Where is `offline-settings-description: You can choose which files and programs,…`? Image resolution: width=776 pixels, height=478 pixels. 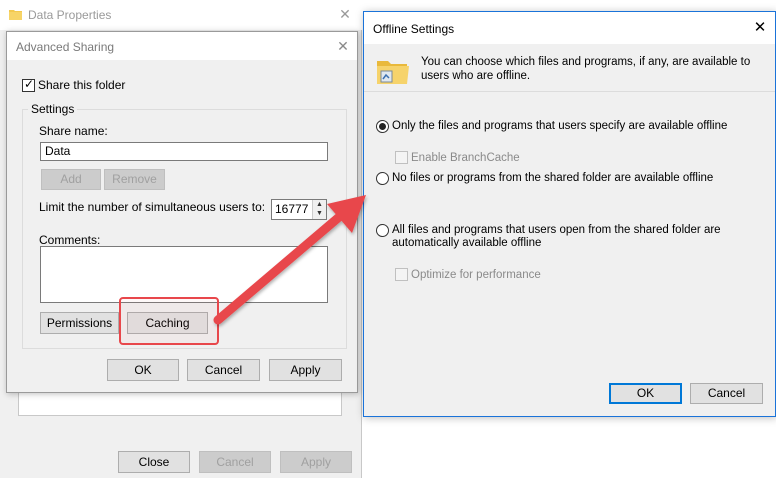 offline-settings-description: You can choose which files and programs,… is located at coordinates (586, 69).